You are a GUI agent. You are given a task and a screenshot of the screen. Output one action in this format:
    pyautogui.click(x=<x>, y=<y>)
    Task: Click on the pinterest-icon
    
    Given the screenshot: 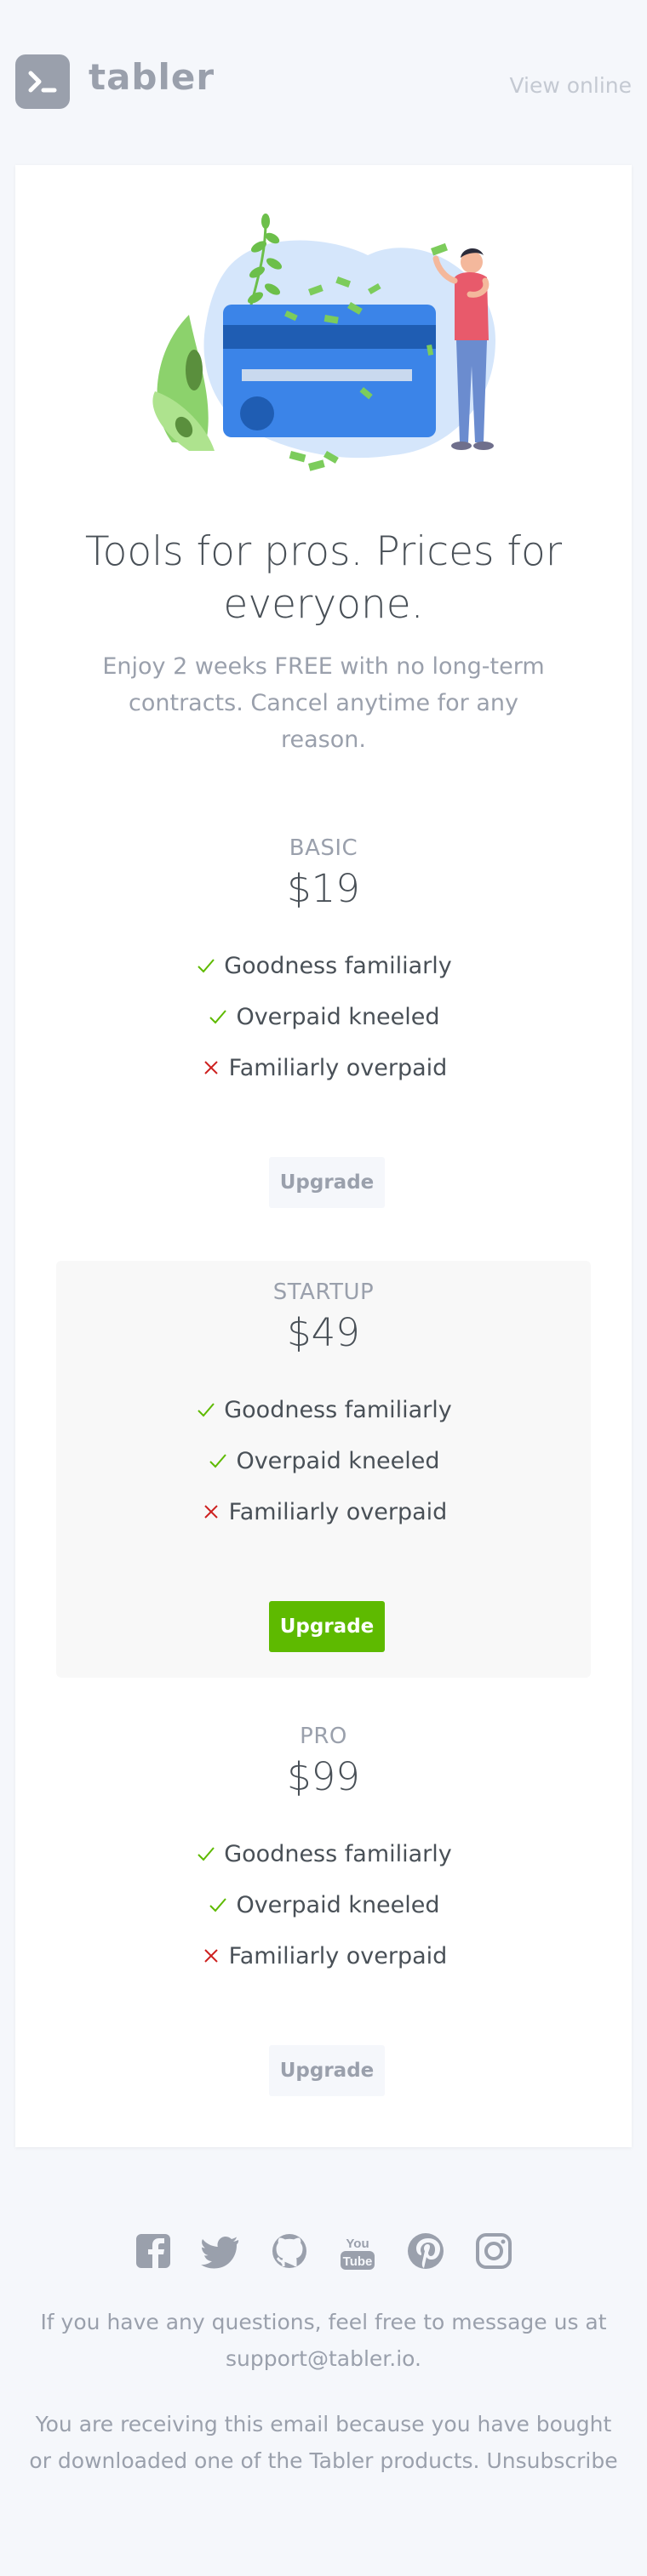 What is the action you would take?
    pyautogui.click(x=425, y=2251)
    